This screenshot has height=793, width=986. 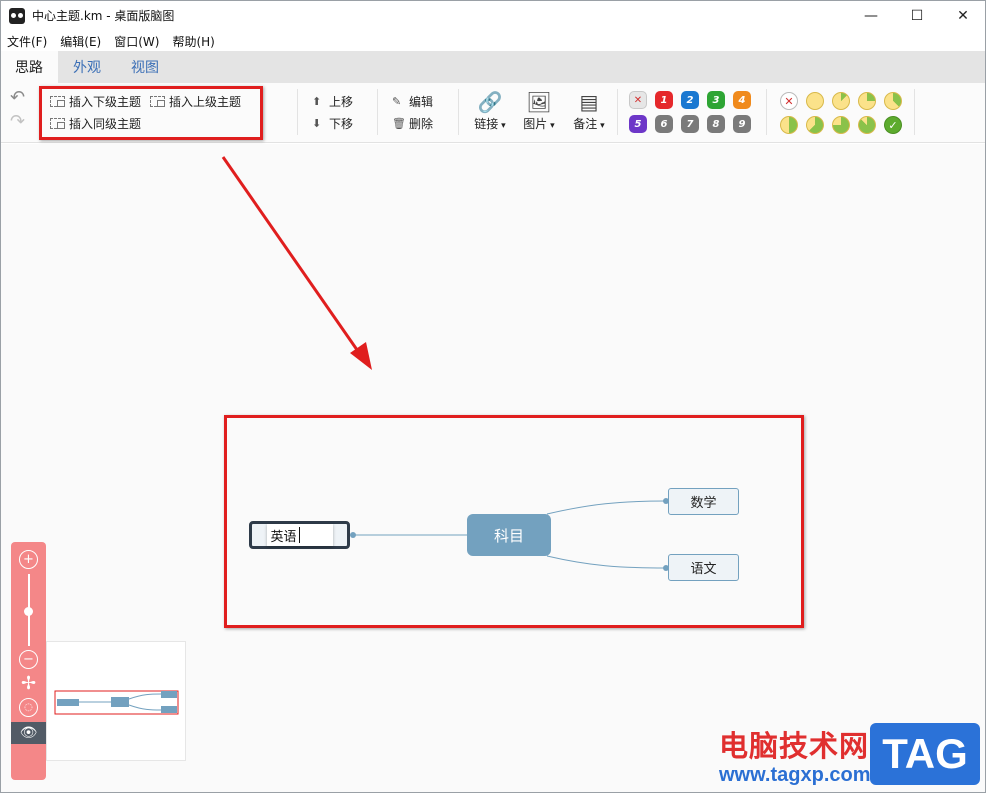 What do you see at coordinates (341, 102) in the screenshot?
I see `move-up-label: 上移` at bounding box center [341, 102].